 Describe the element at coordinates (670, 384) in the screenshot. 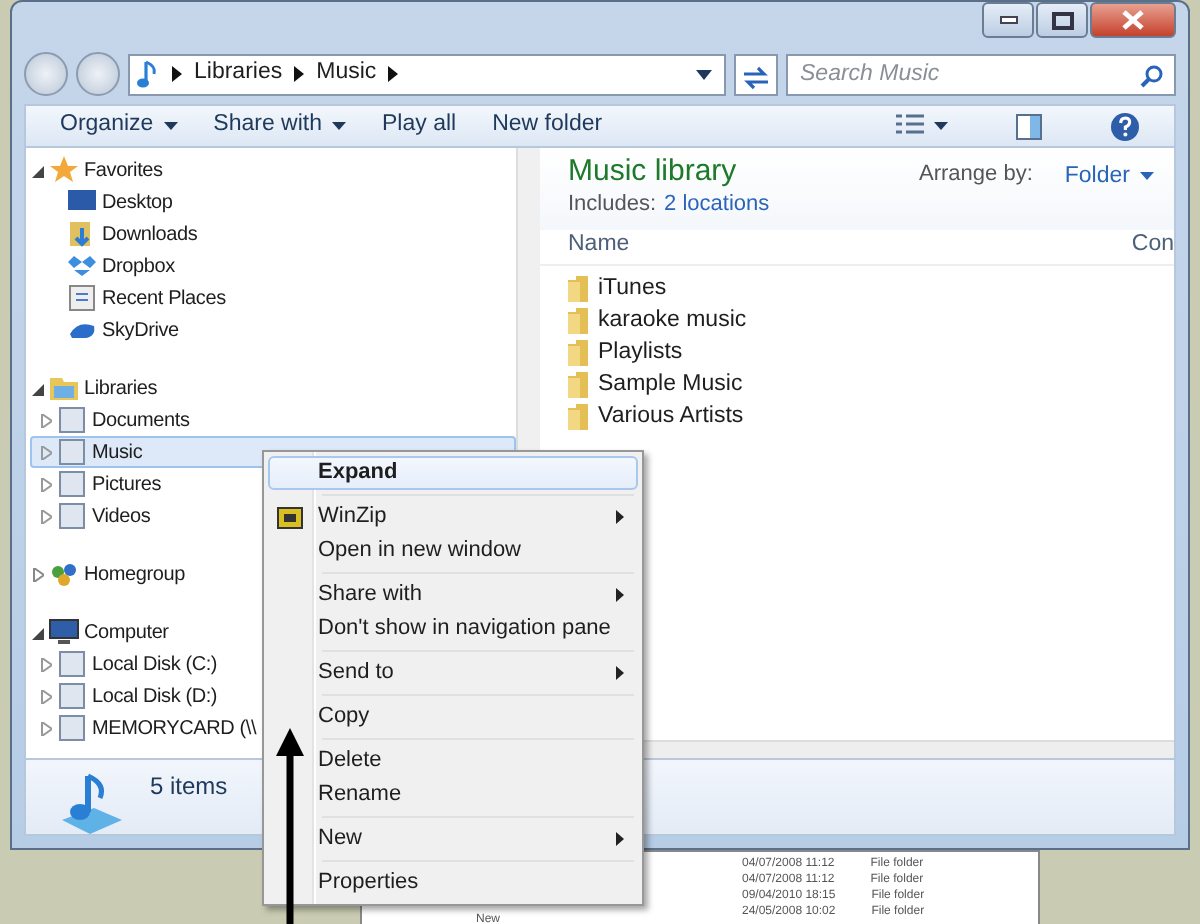

I see `file-name: Sample Music` at that location.